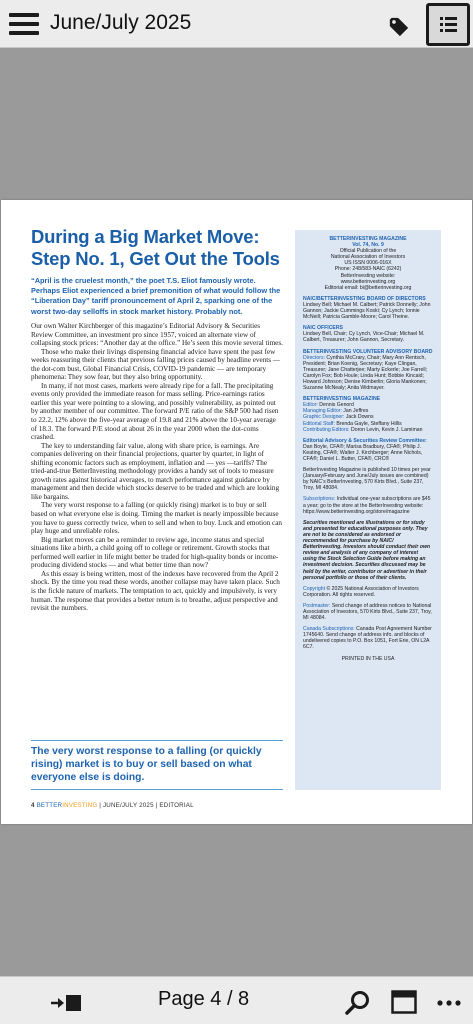  I want to click on footer-issue-section: | JUNE/JULY 2025 | EDITORIAL, so click(145, 805).